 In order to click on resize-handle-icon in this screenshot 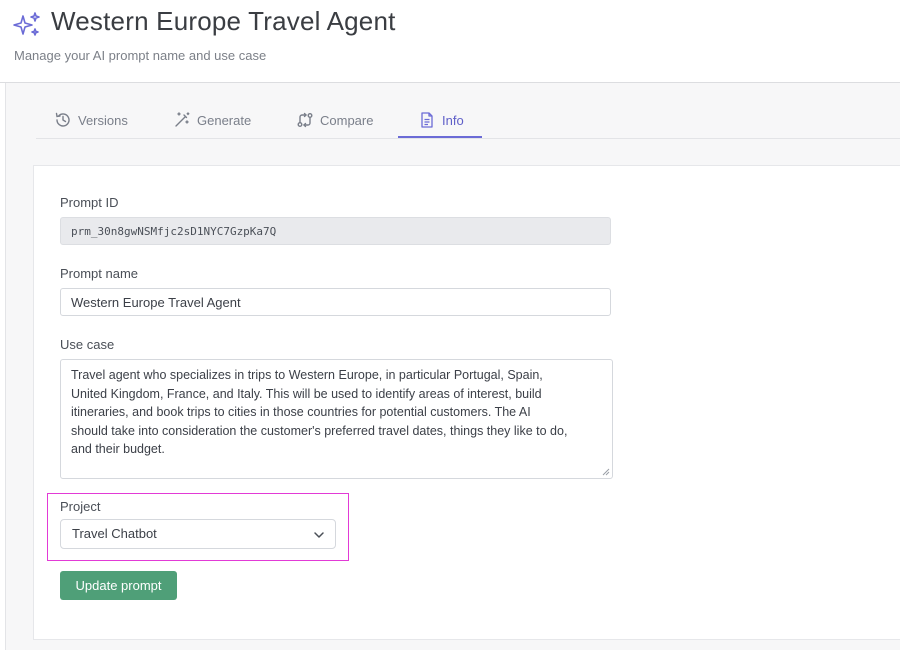, I will do `click(606, 472)`.